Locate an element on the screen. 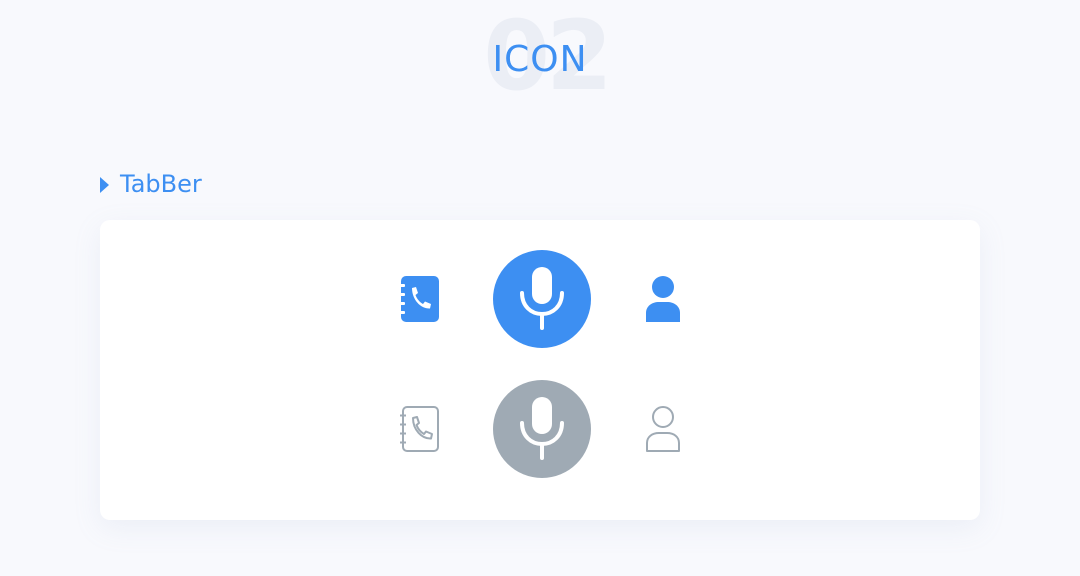 The height and width of the screenshot is (576, 1080). microphone-button-inactive is located at coordinates (542, 429).